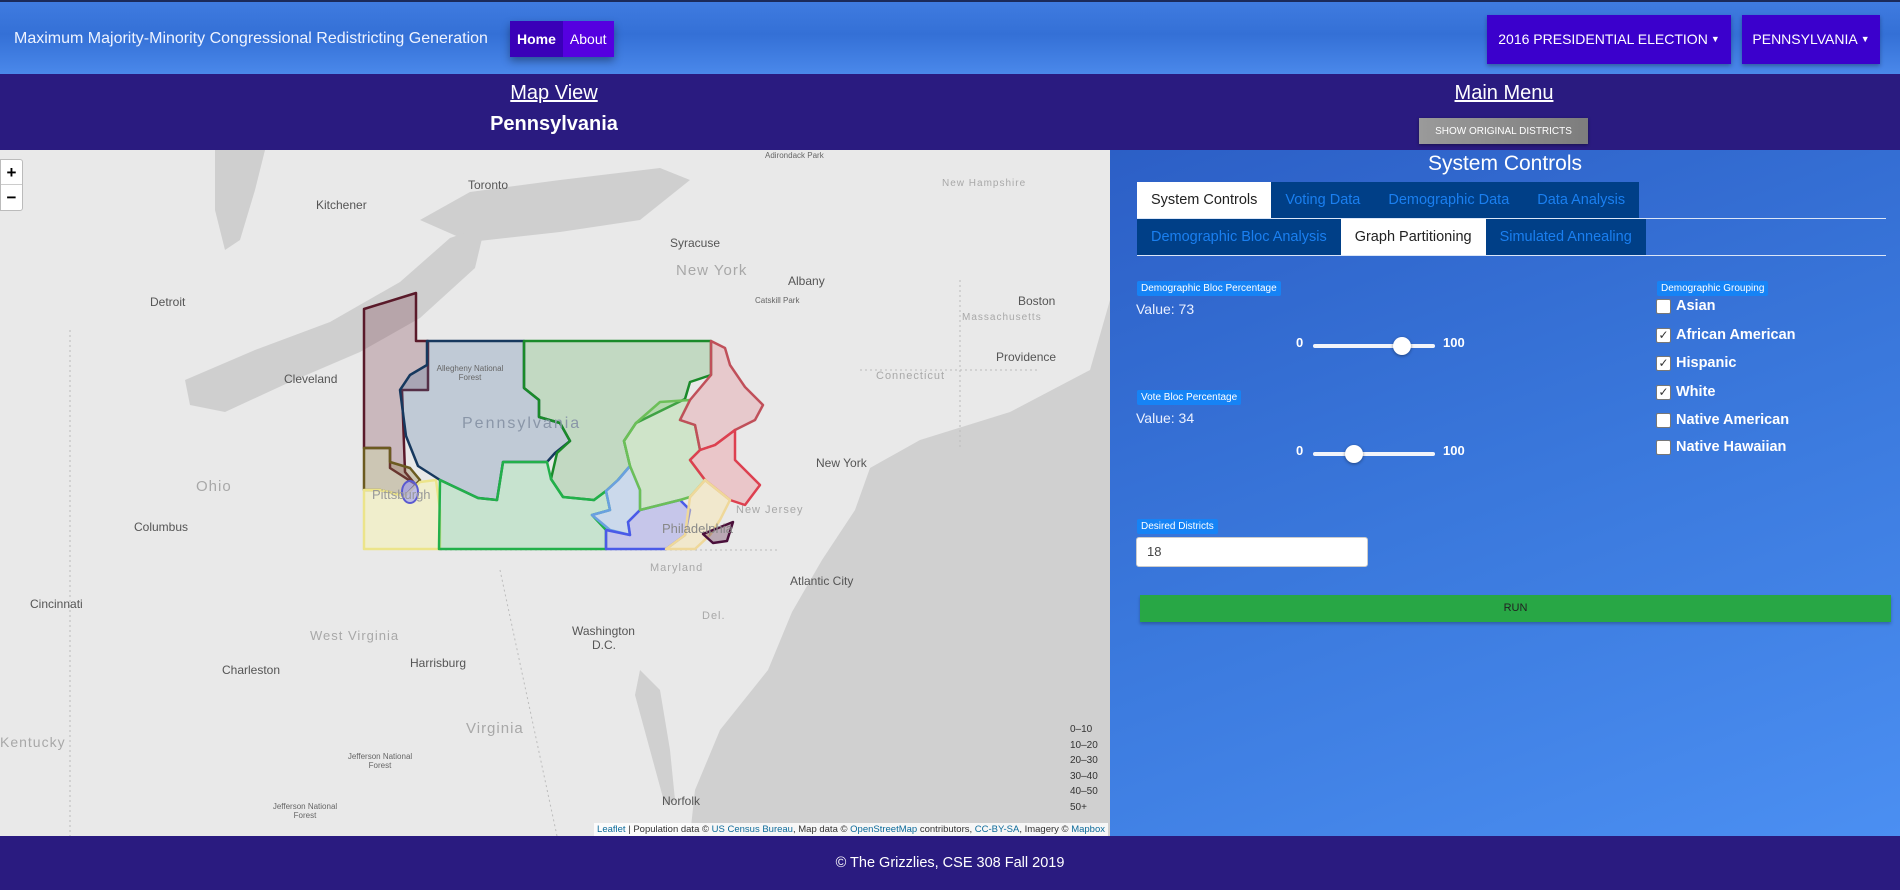 The image size is (1900, 890). I want to click on park-label: Allegheny National Forest, so click(470, 373).